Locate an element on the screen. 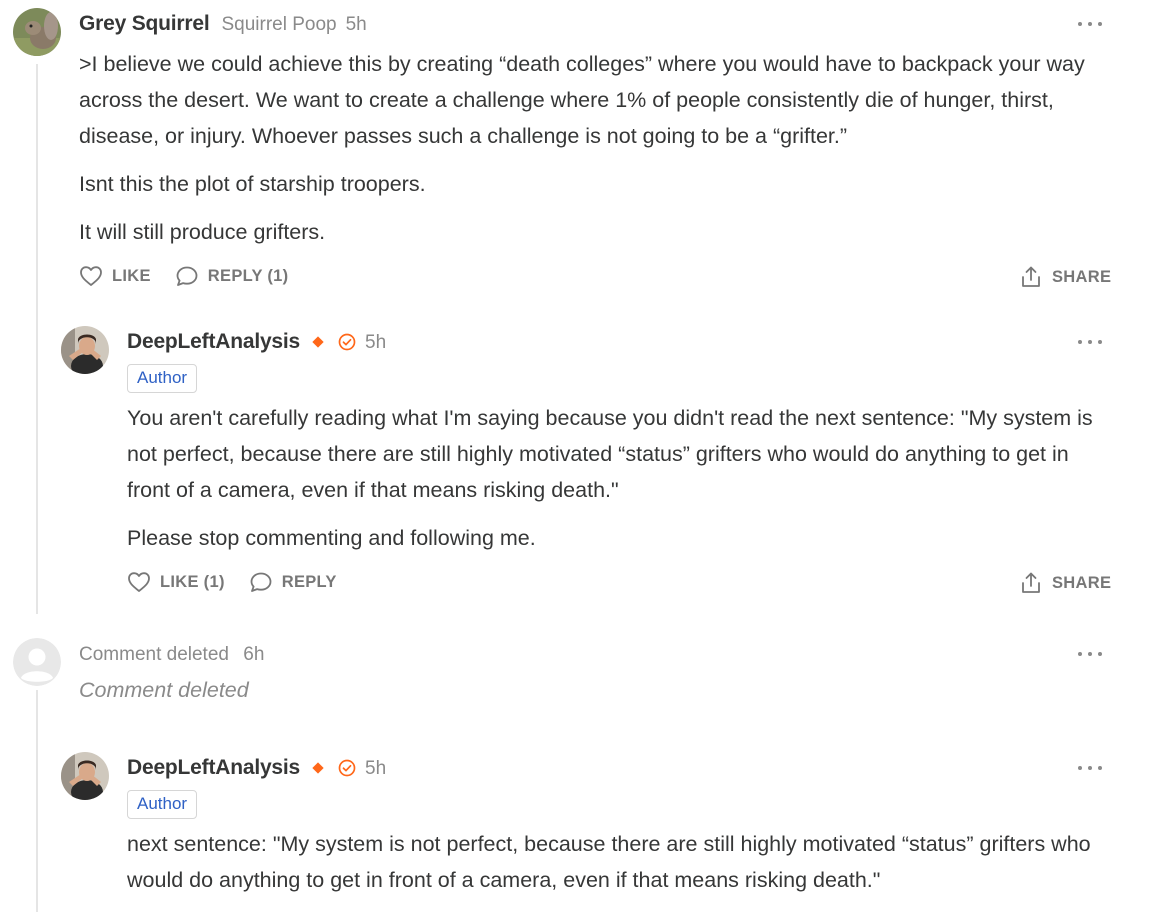 This screenshot has height=912, width=1161. comment-paragraph: Please stop commenting and following me. is located at coordinates (331, 538).